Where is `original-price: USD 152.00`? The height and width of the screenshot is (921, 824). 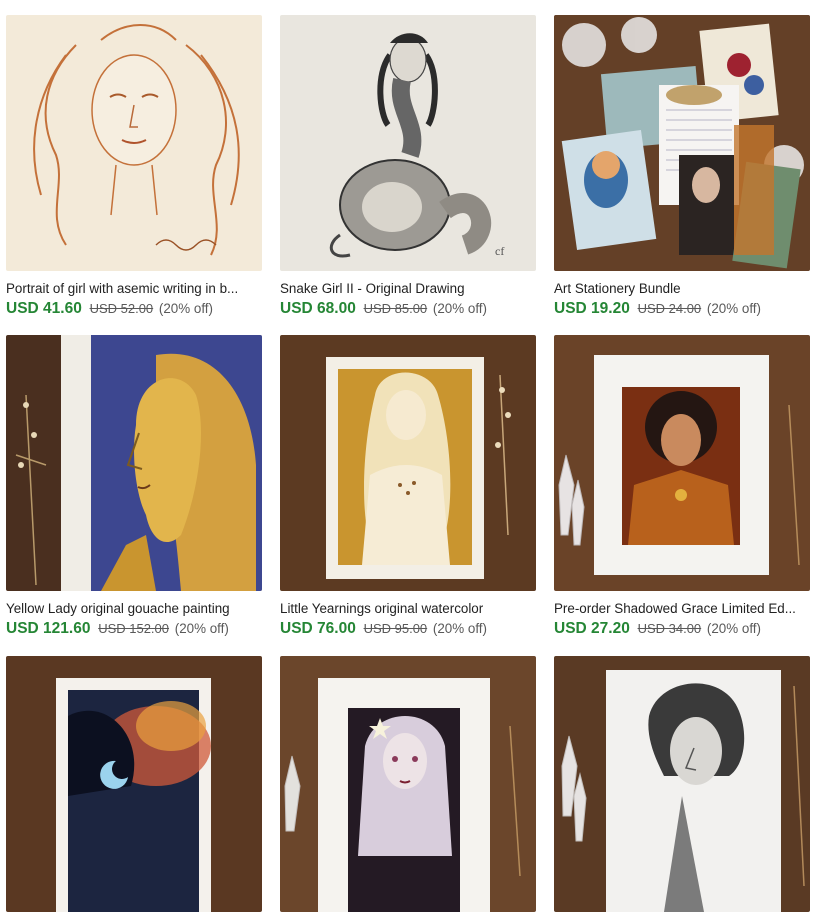
original-price: USD 152.00 is located at coordinates (134, 628).